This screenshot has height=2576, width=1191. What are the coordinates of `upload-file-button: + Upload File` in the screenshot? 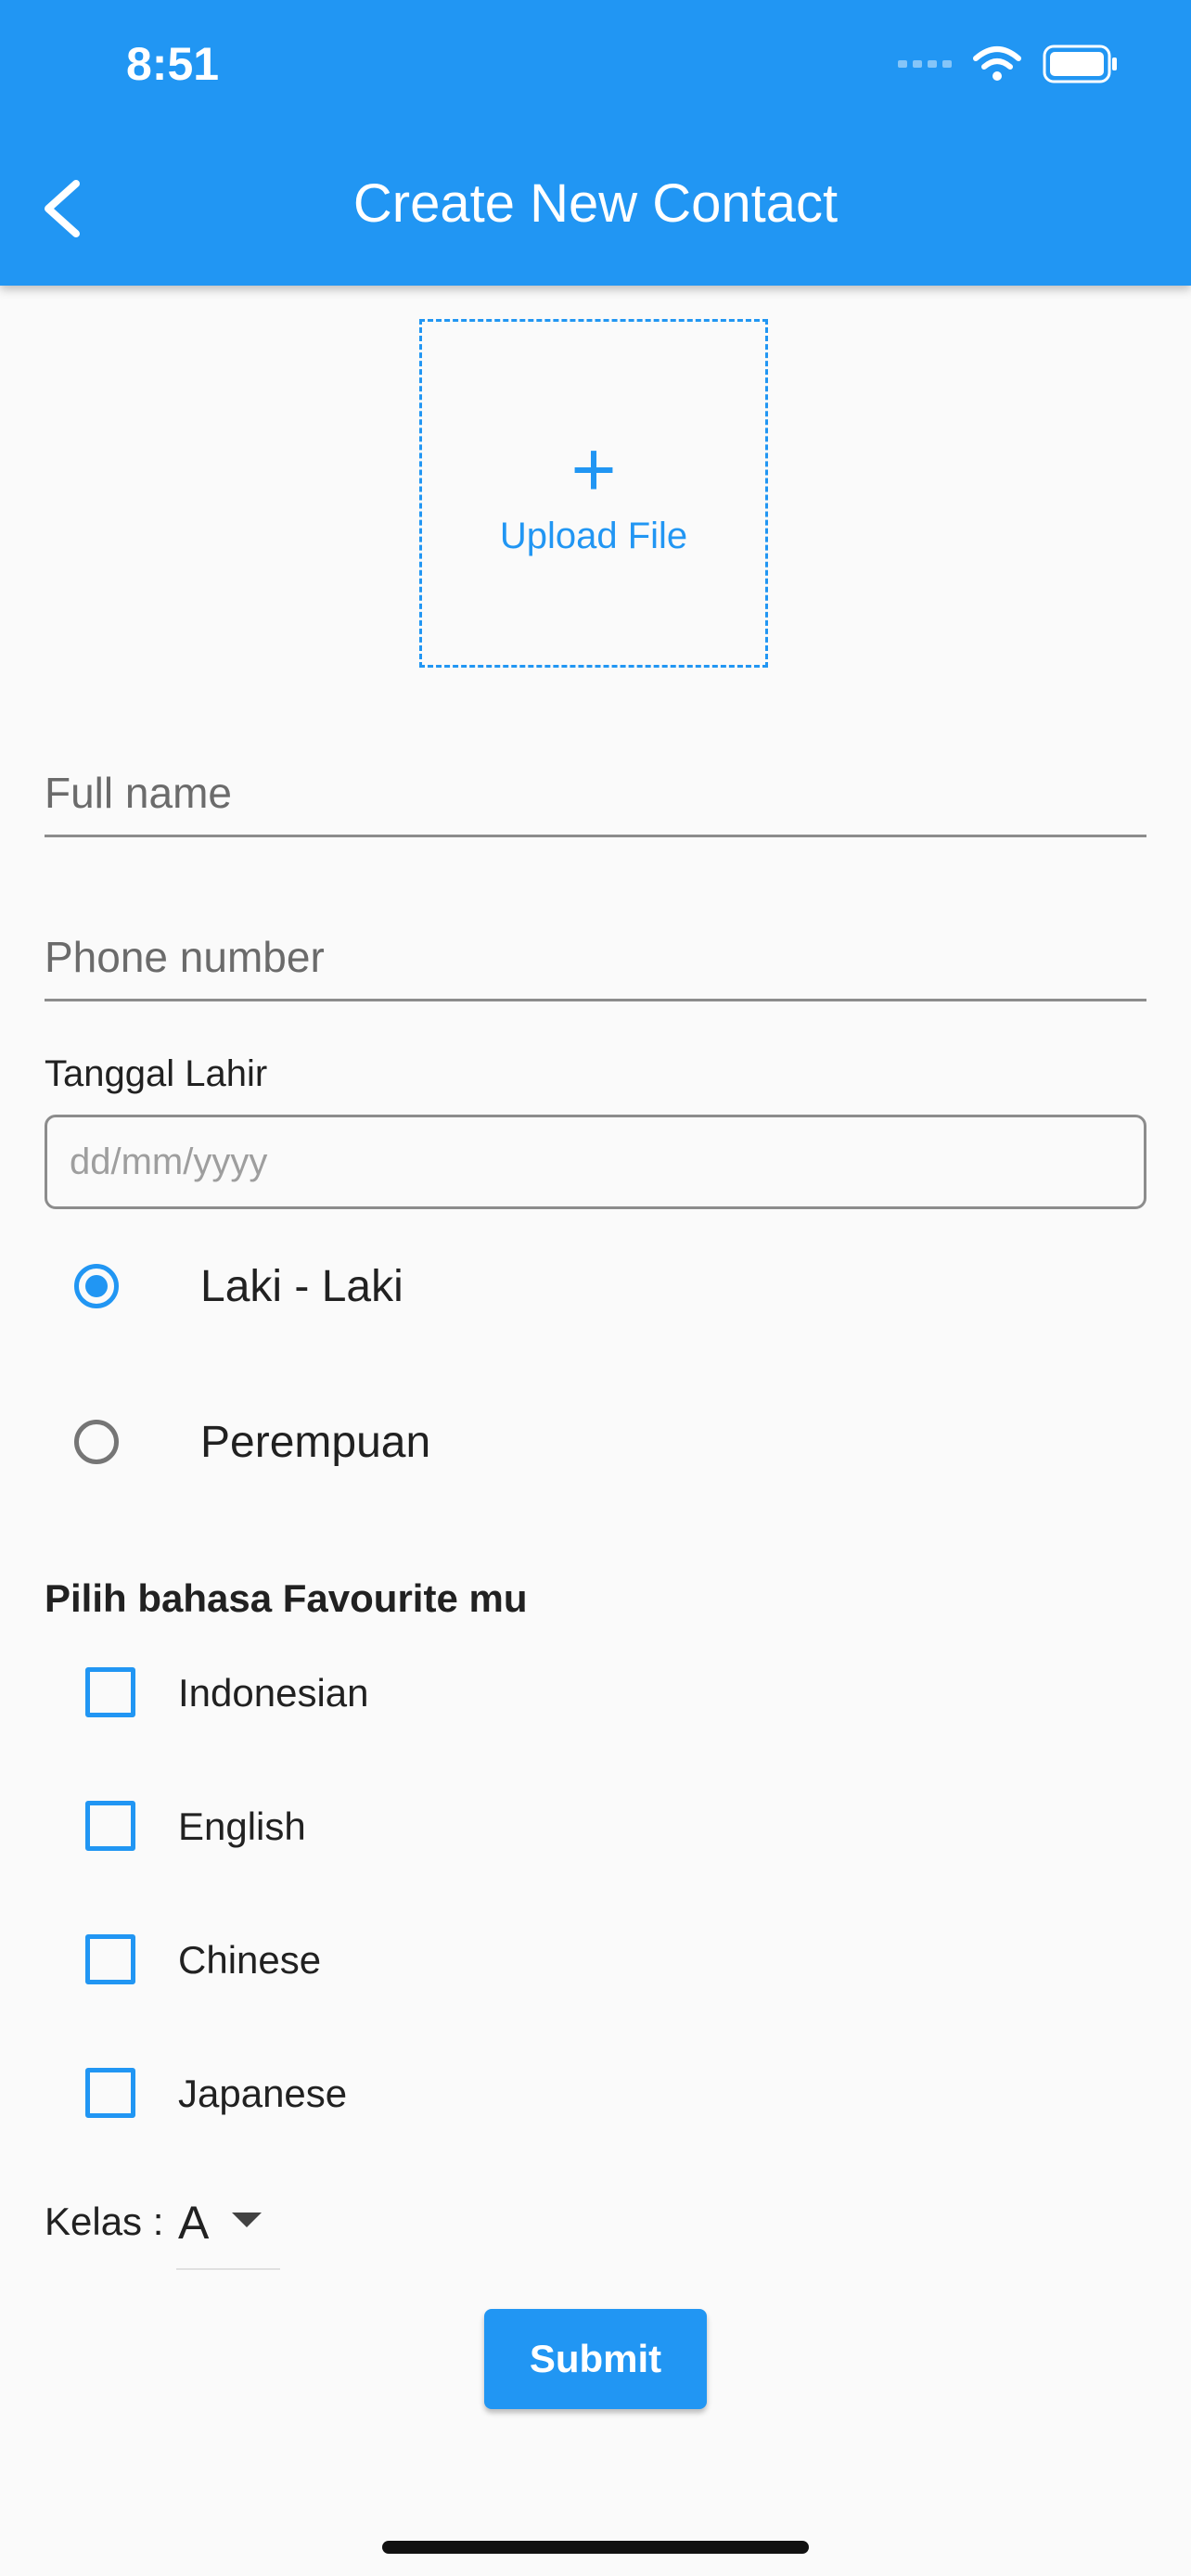 It's located at (593, 493).